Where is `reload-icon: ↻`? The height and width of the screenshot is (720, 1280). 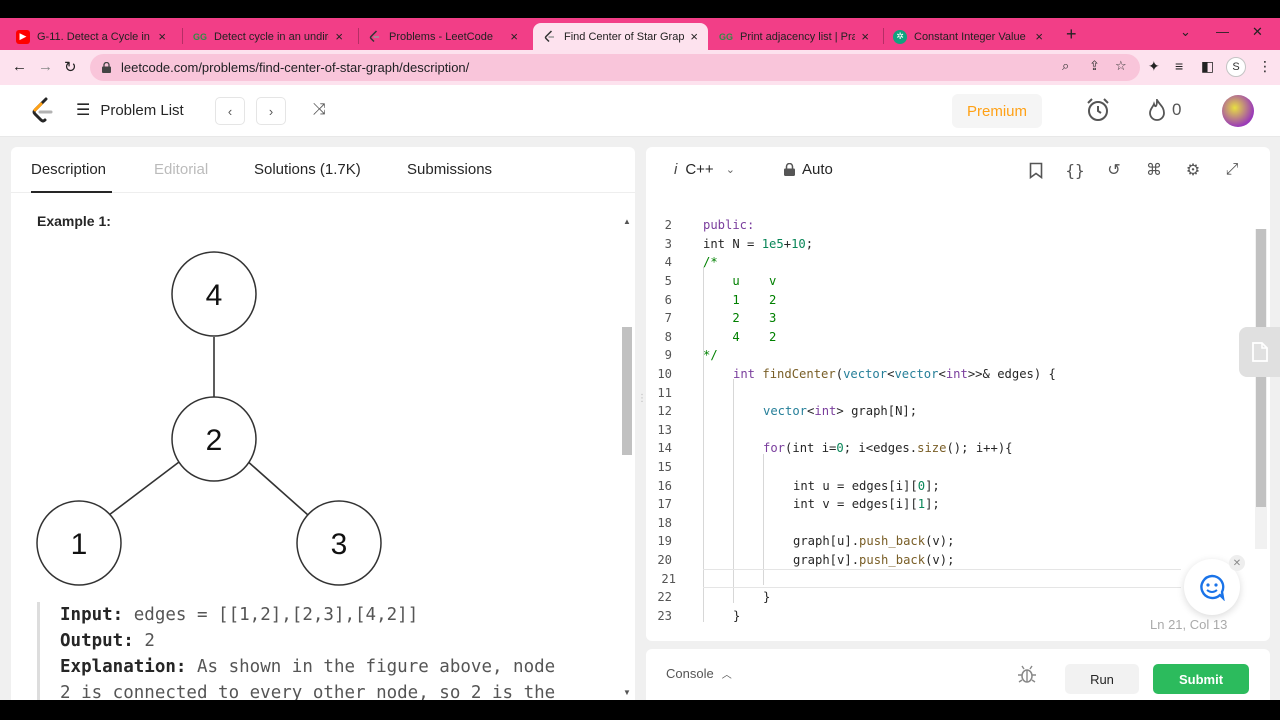
reload-icon: ↻ is located at coordinates (70, 67).